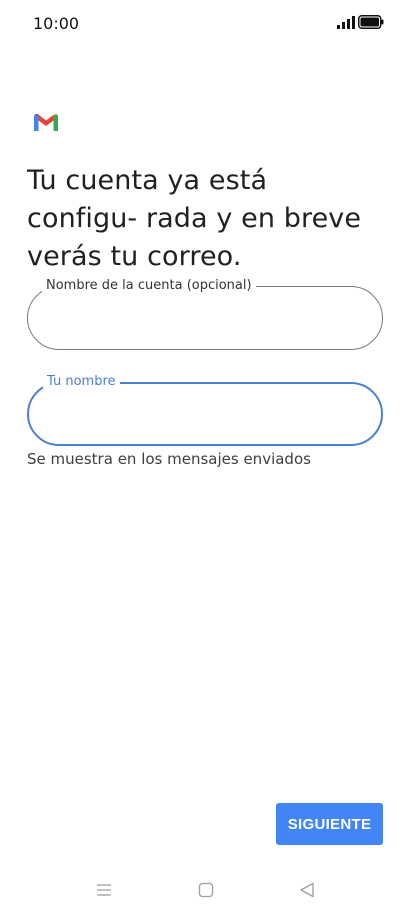 This screenshot has height=915, width=410. I want to click on home-icon, so click(206, 890).